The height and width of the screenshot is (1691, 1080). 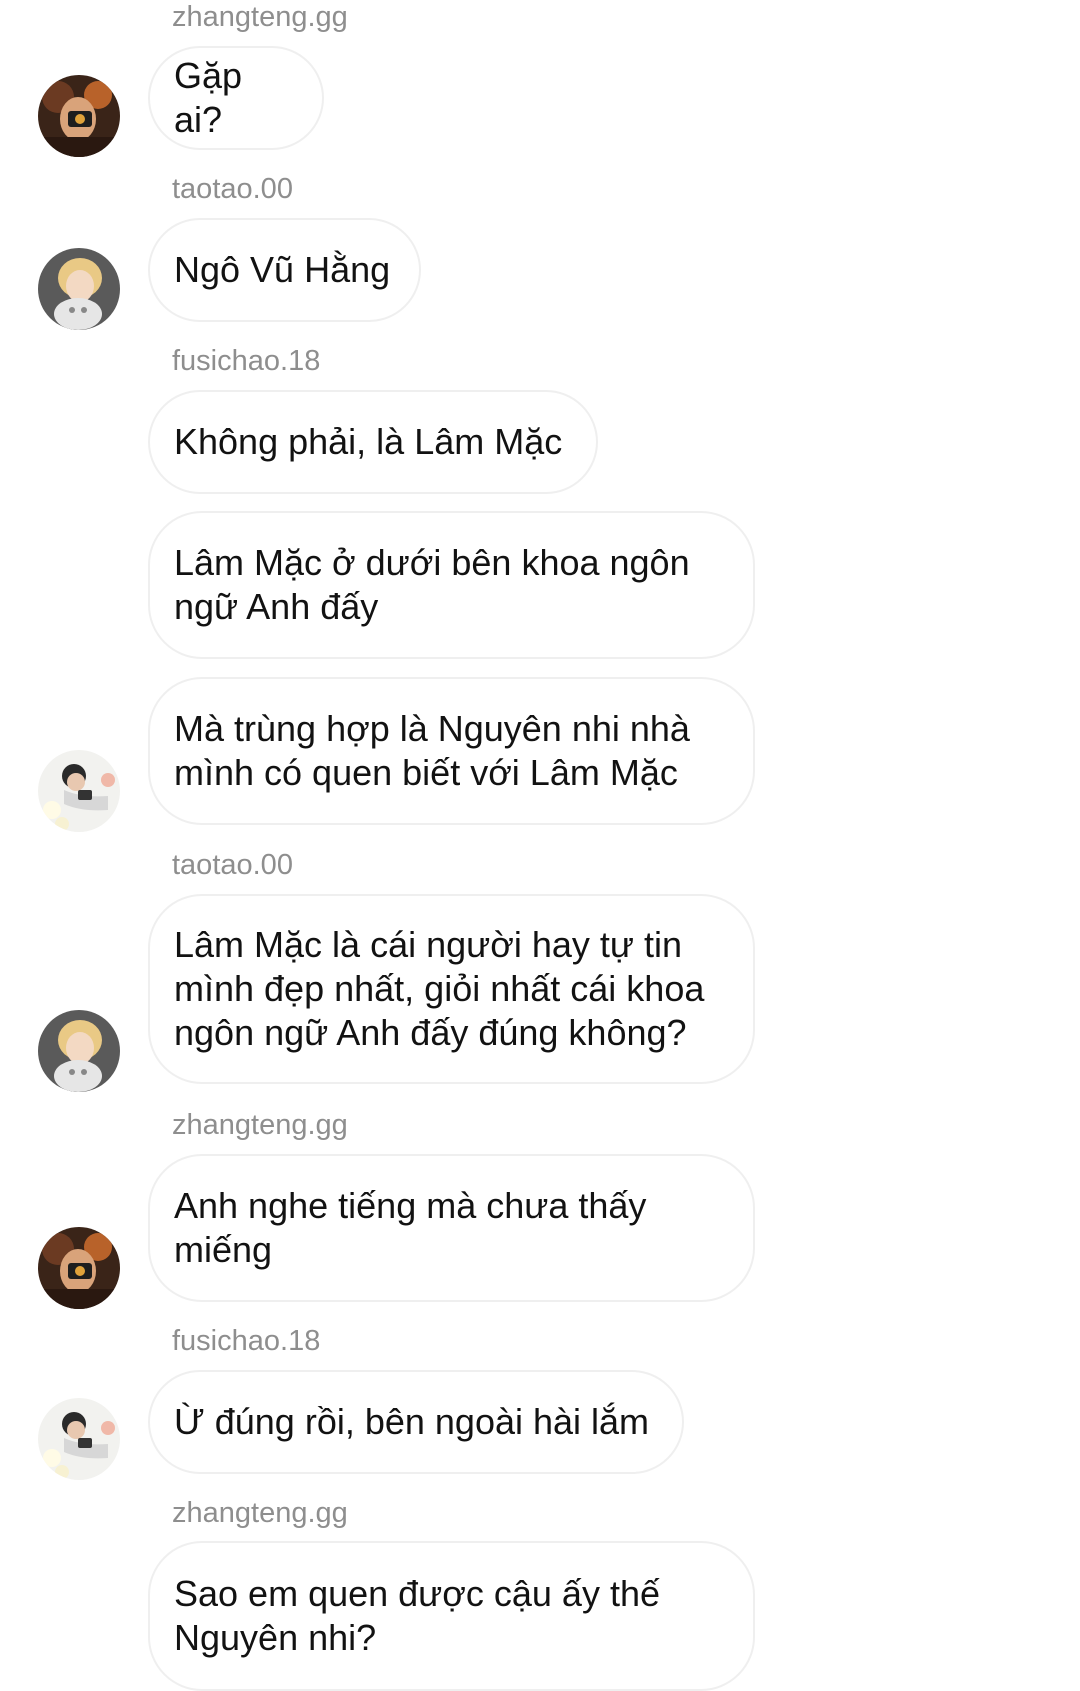 I want to click on message-bubble: Anh nghe tiếng mà chưa thấy miếng, so click(x=451, y=1228).